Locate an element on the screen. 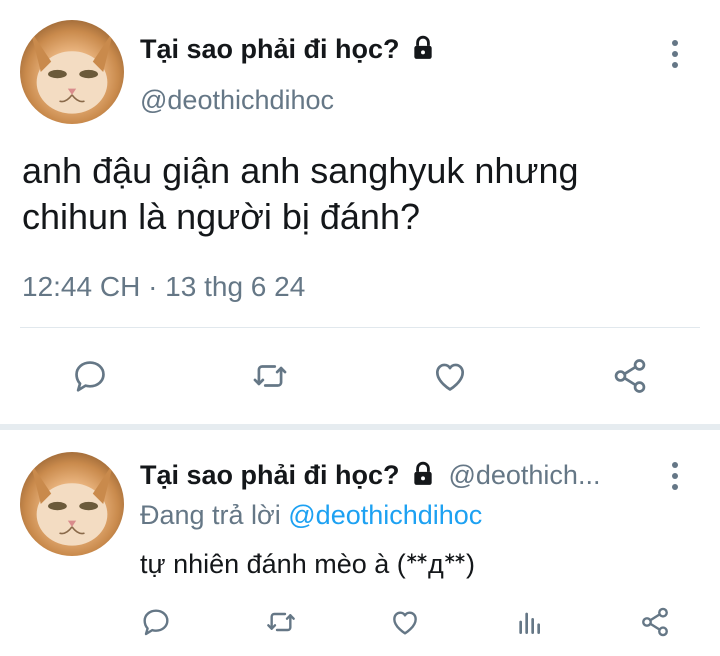 The width and height of the screenshot is (720, 656). section-separator is located at coordinates (360, 427).